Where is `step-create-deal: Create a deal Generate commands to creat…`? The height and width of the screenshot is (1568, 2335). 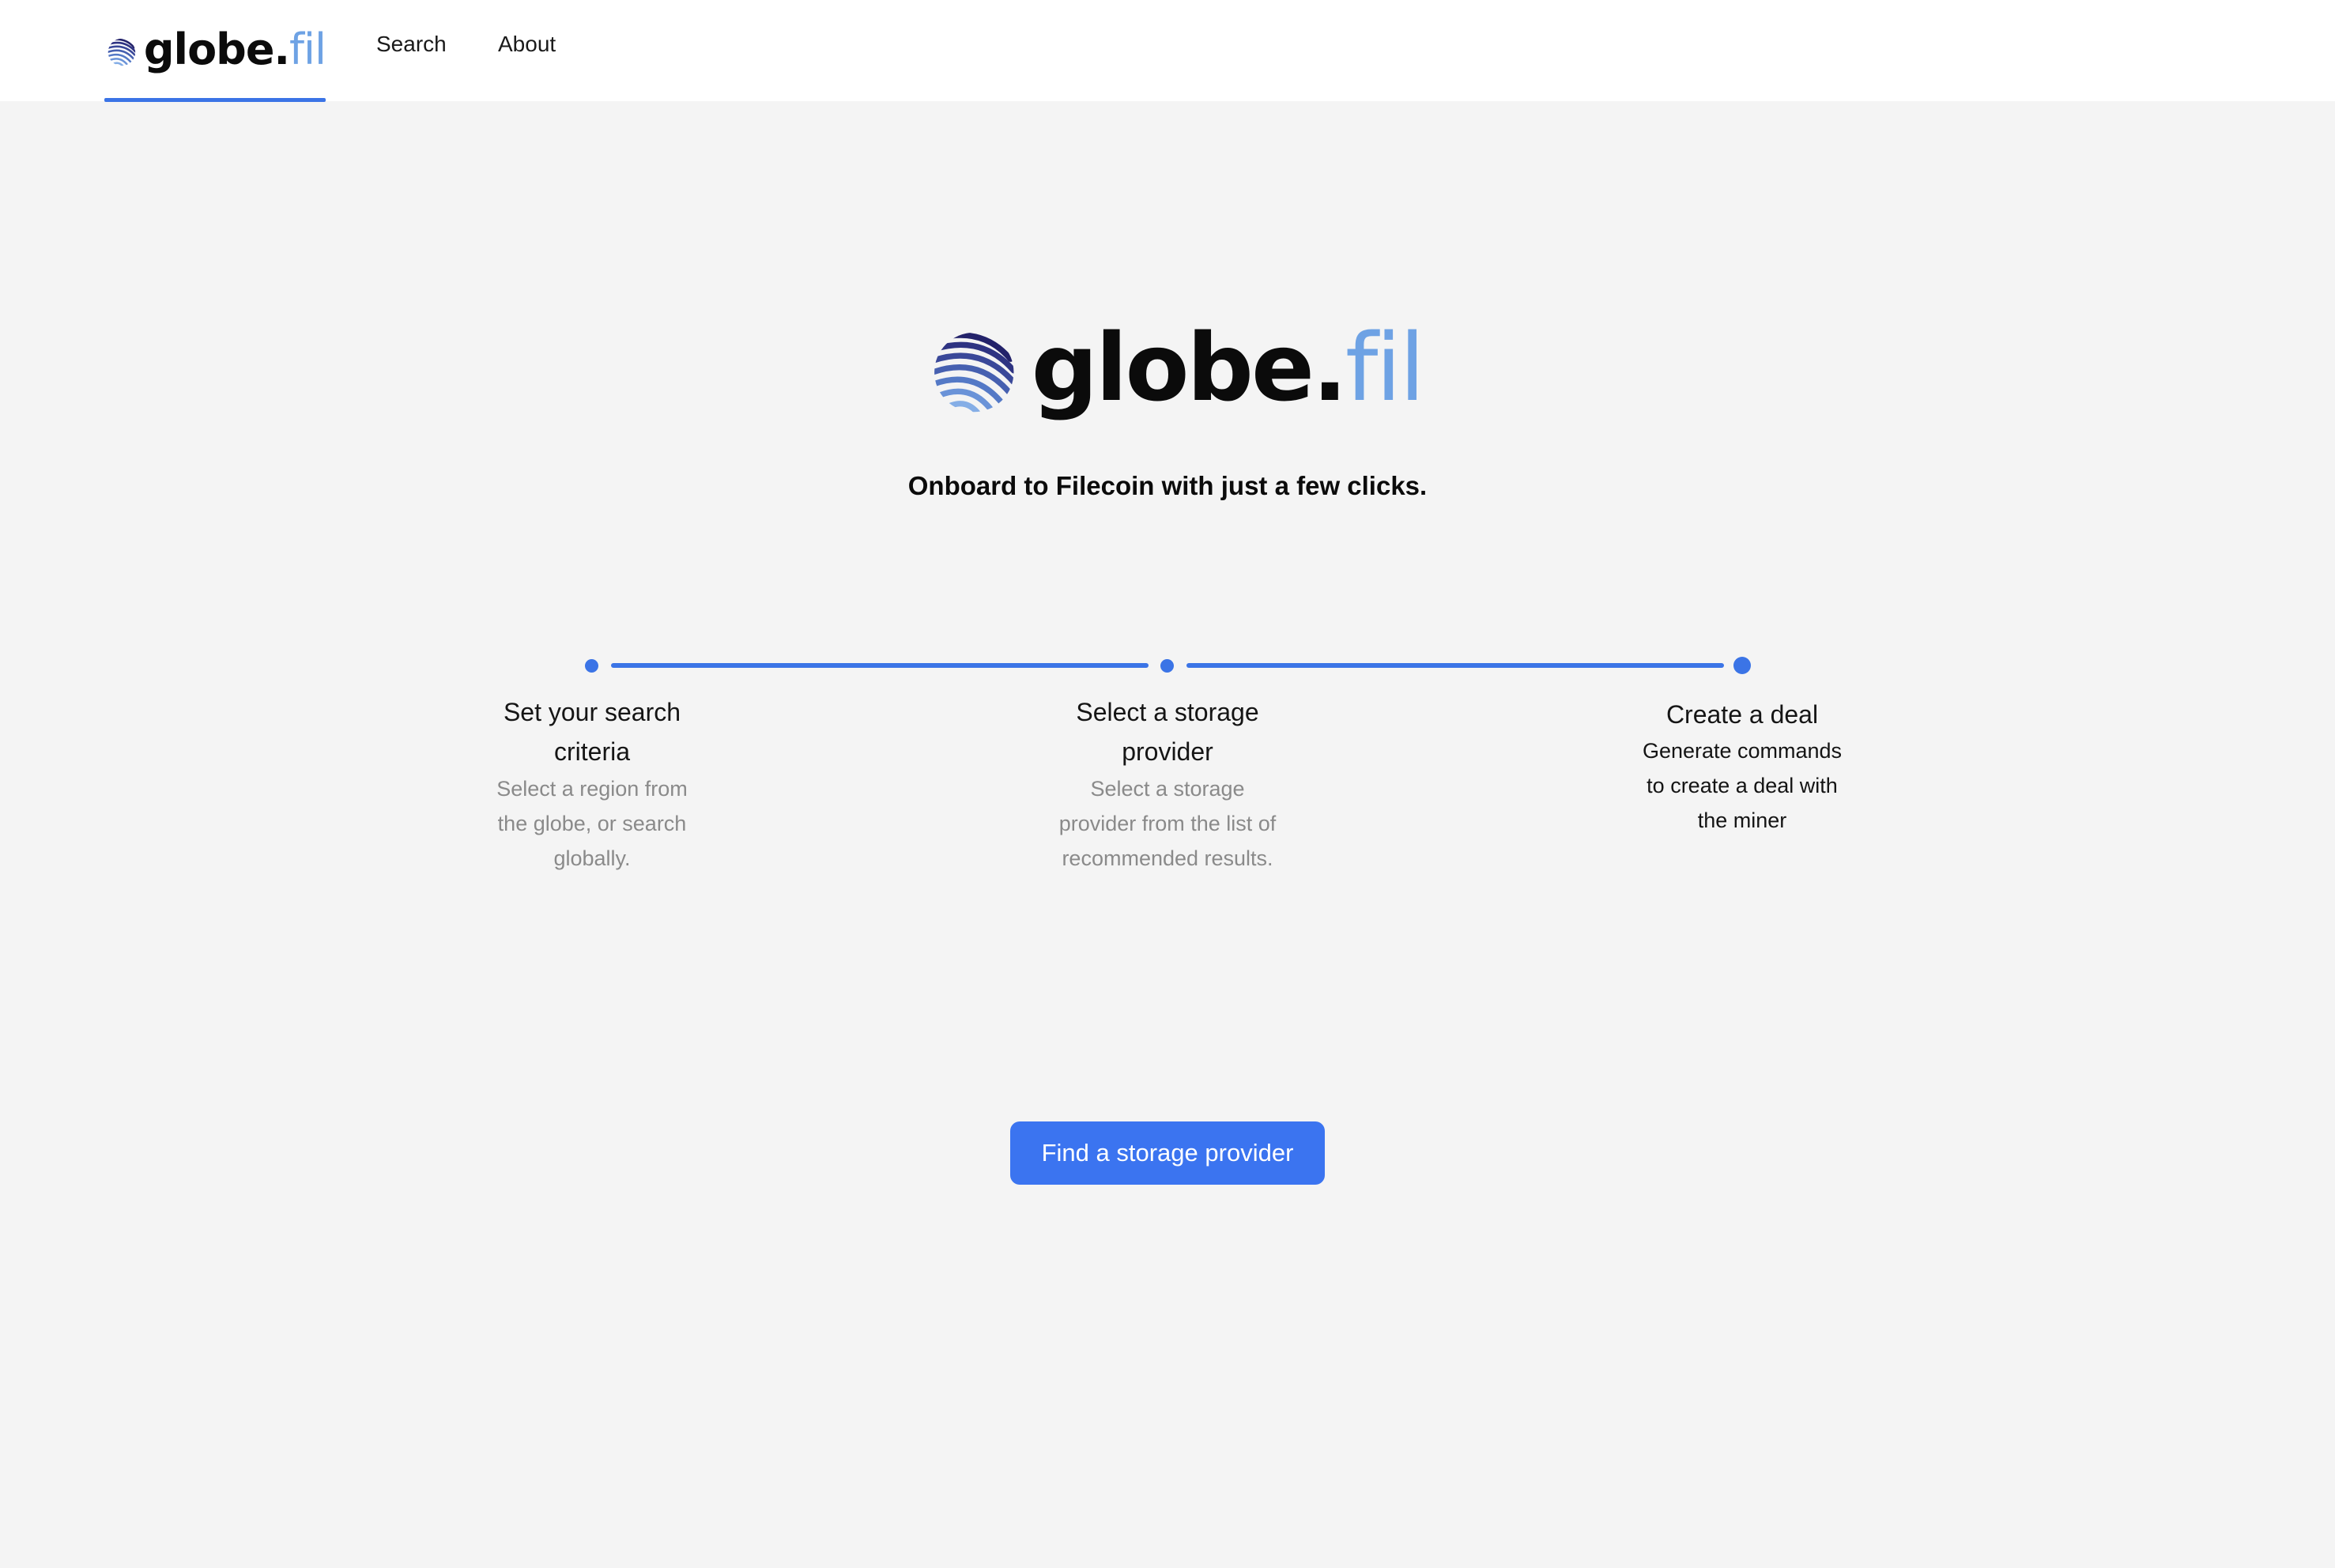 step-create-deal: Create a deal Generate commands to creat… is located at coordinates (1742, 766).